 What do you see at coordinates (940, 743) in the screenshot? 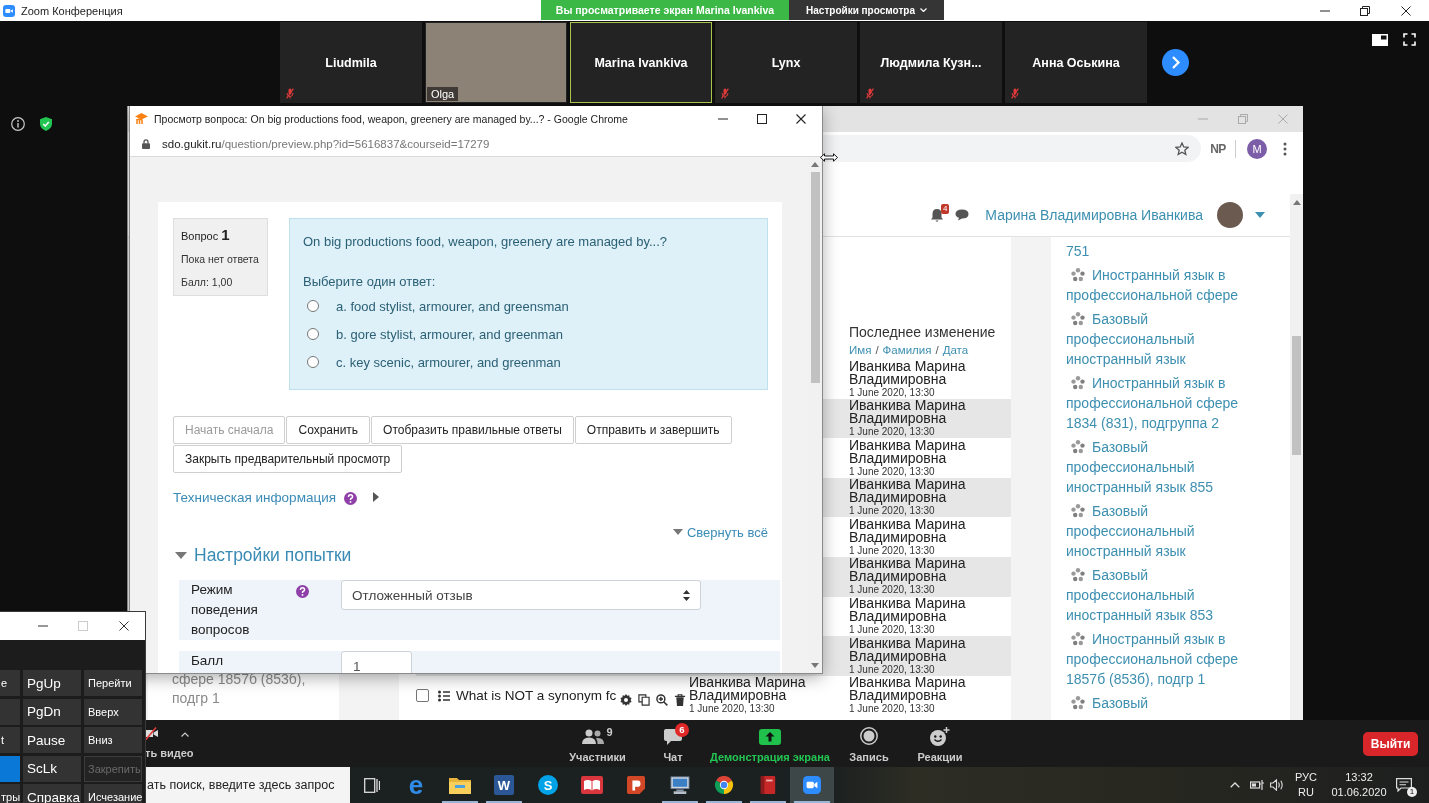
I see `reactions-button: Реакции` at bounding box center [940, 743].